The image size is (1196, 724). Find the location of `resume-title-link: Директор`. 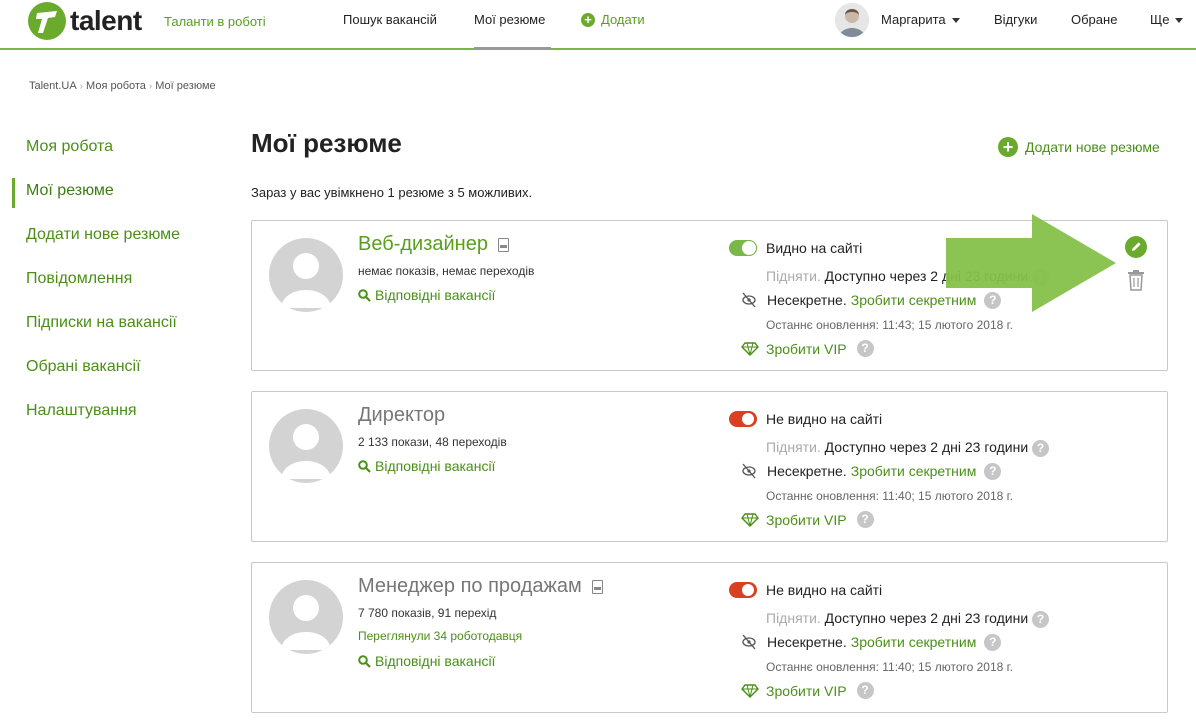

resume-title-link: Директор is located at coordinates (401, 415).